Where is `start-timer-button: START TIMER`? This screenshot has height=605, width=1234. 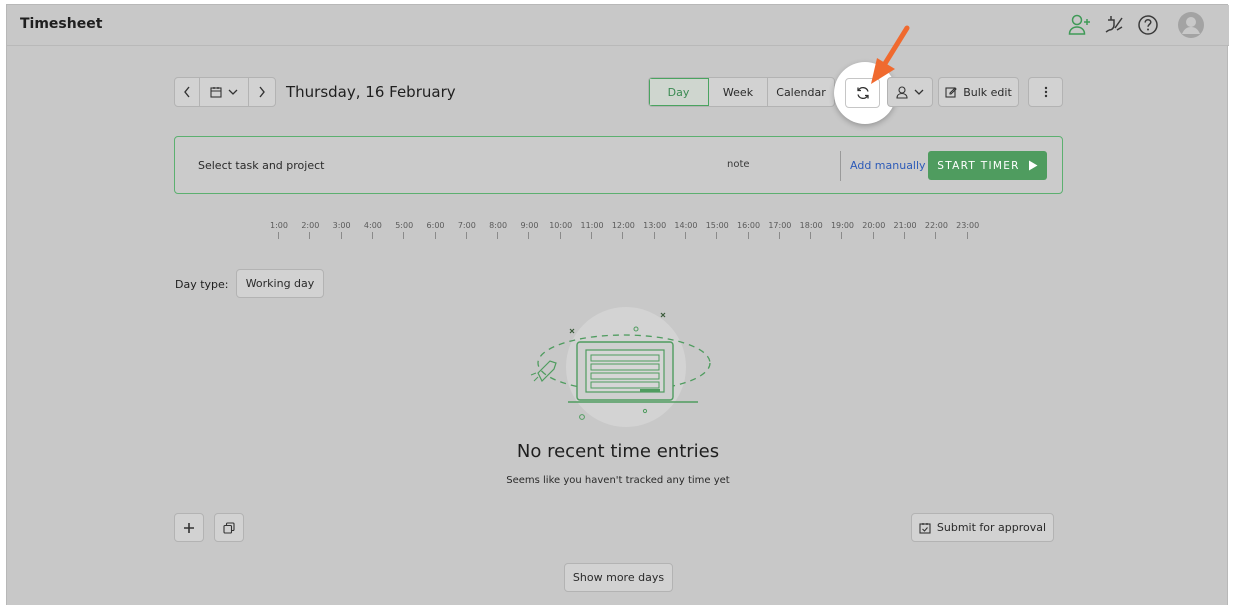 start-timer-button: START TIMER is located at coordinates (987, 165).